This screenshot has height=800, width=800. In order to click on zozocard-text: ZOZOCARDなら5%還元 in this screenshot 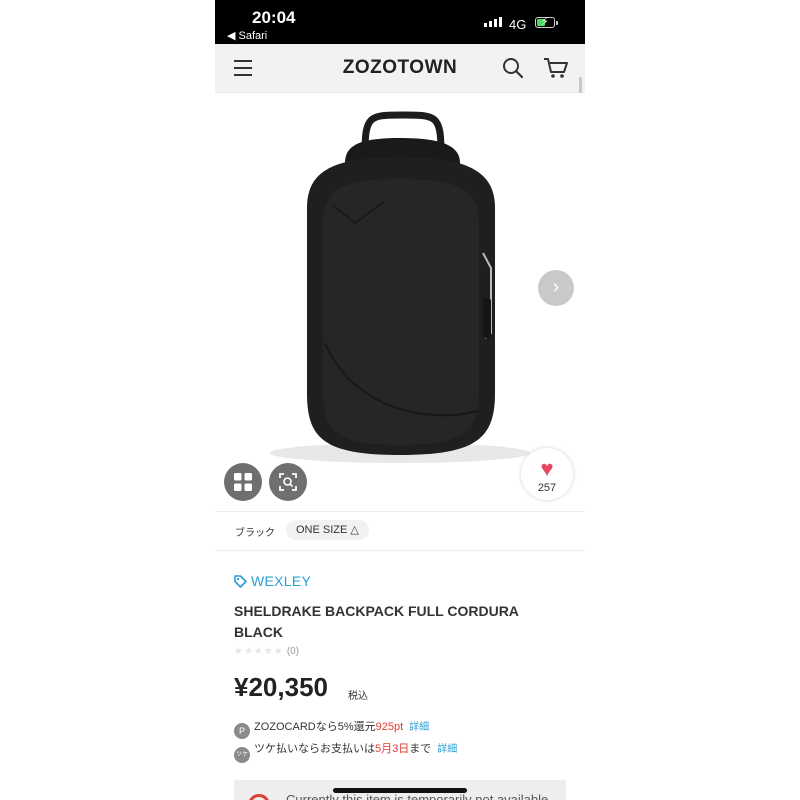, I will do `click(315, 727)`.